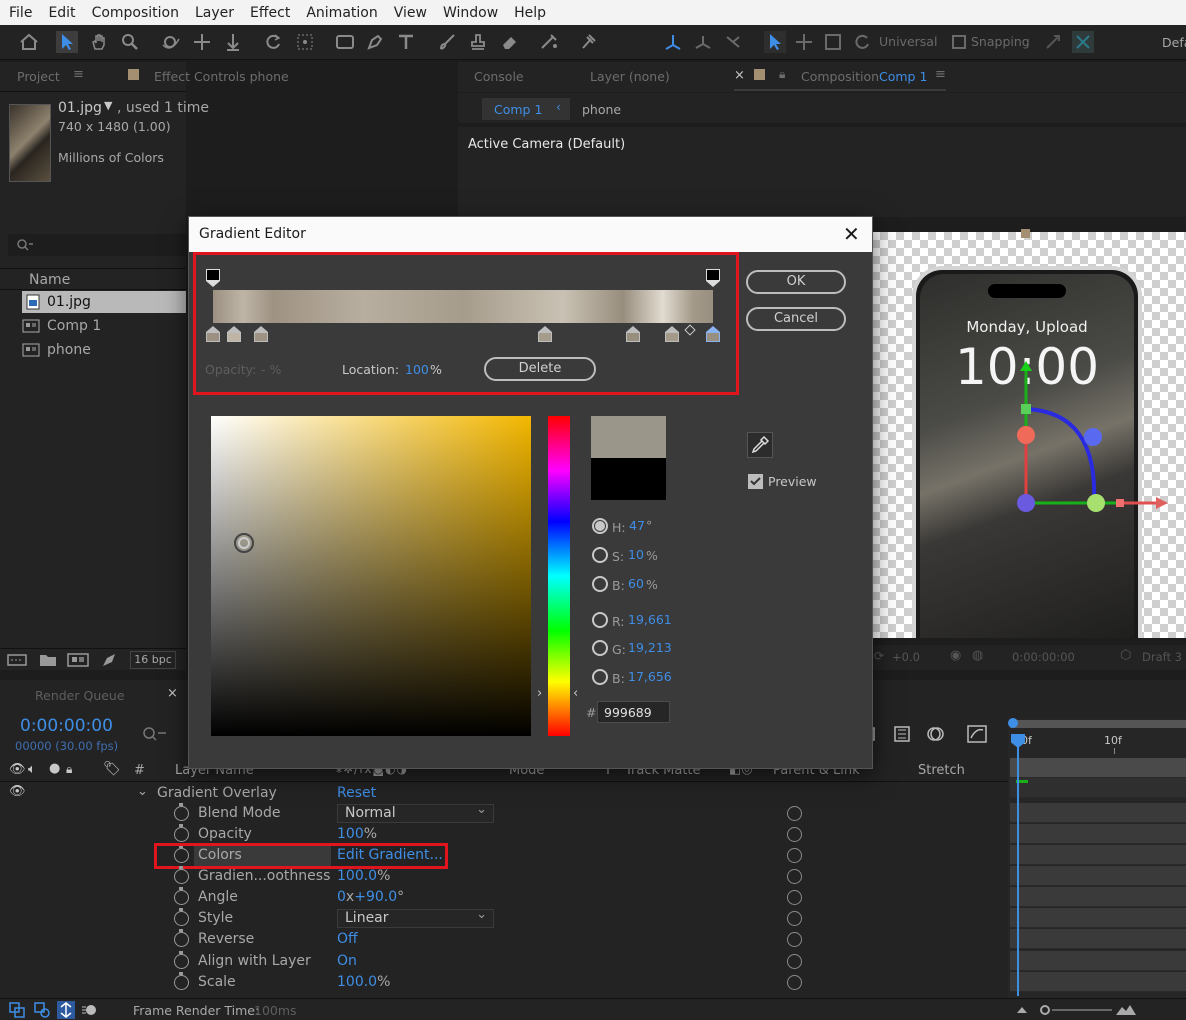  Describe the element at coordinates (650, 676) in the screenshot. I see `b2-value: 17,656` at that location.